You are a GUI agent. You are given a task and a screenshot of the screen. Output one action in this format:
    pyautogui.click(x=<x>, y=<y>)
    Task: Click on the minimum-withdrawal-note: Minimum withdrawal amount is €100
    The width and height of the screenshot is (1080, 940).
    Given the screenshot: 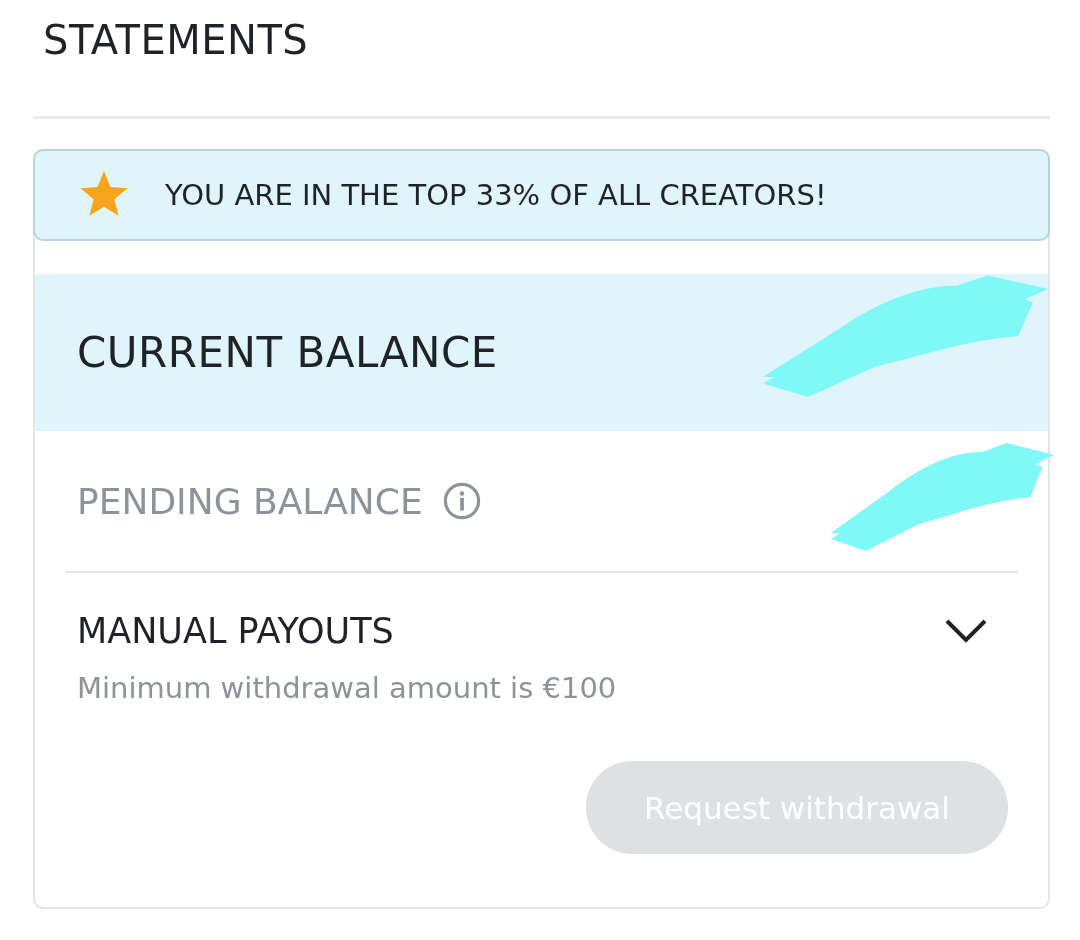 What is the action you would take?
    pyautogui.click(x=347, y=687)
    